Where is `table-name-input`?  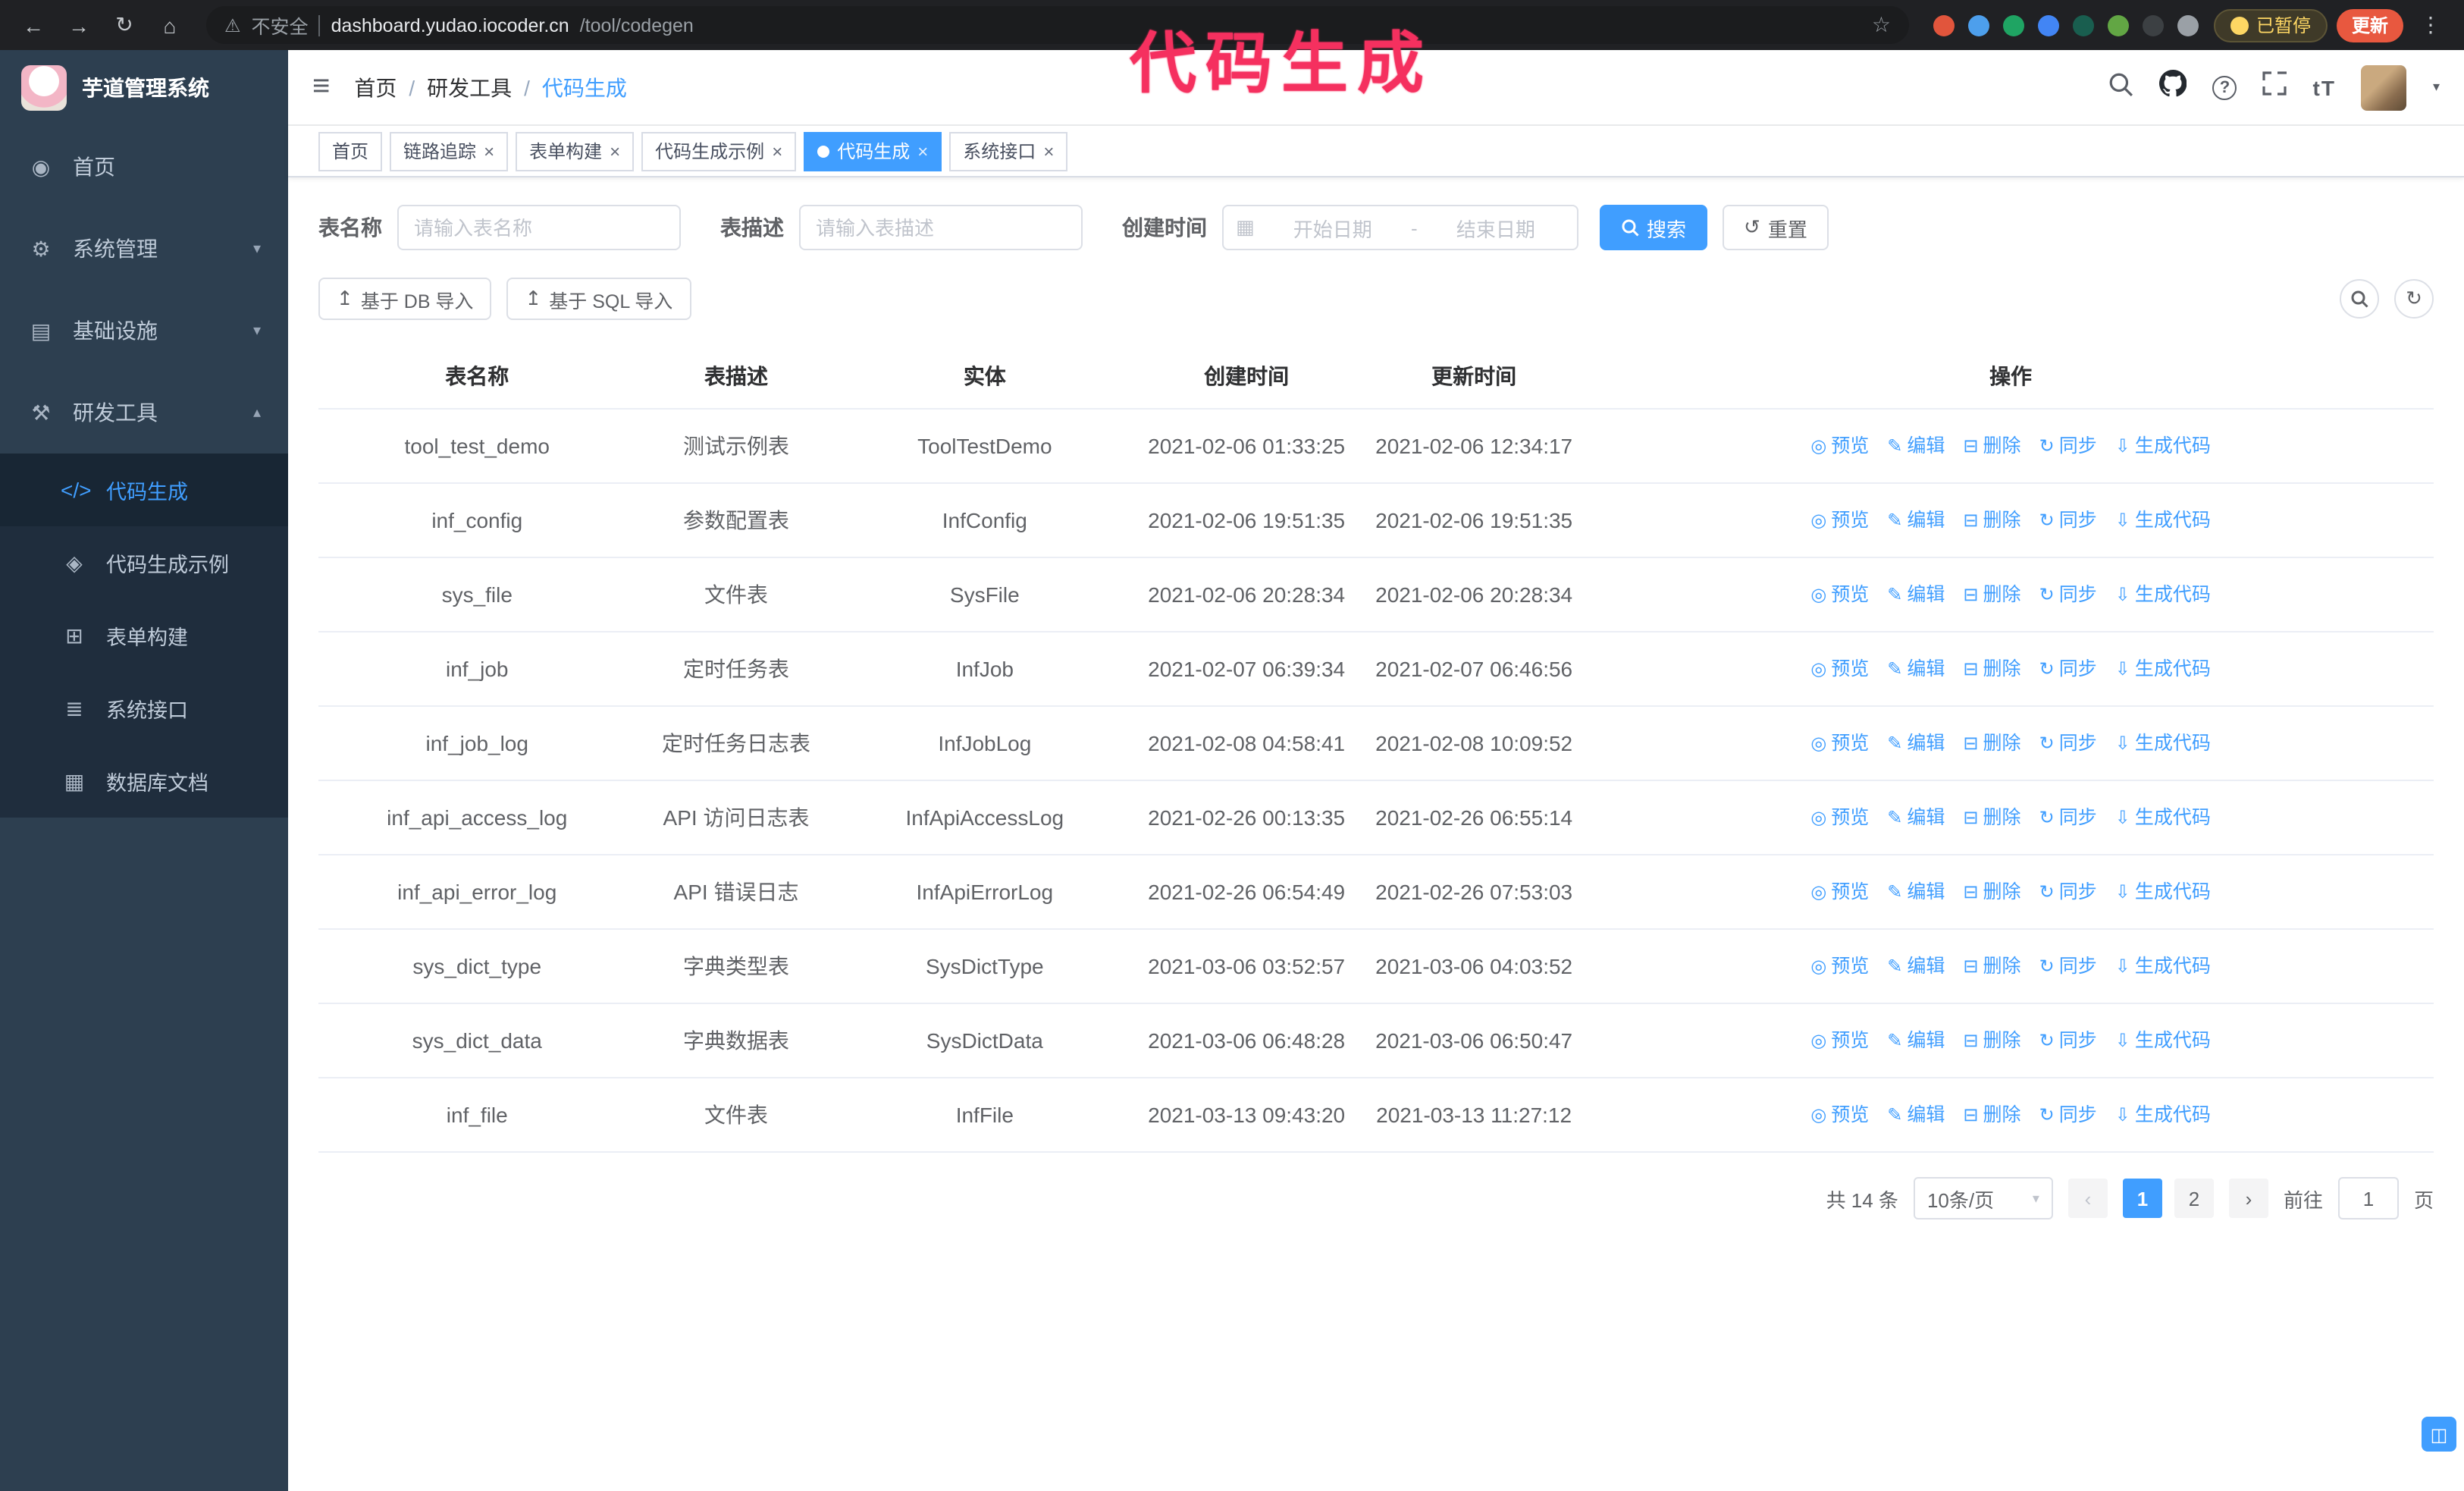 table-name-input is located at coordinates (539, 227).